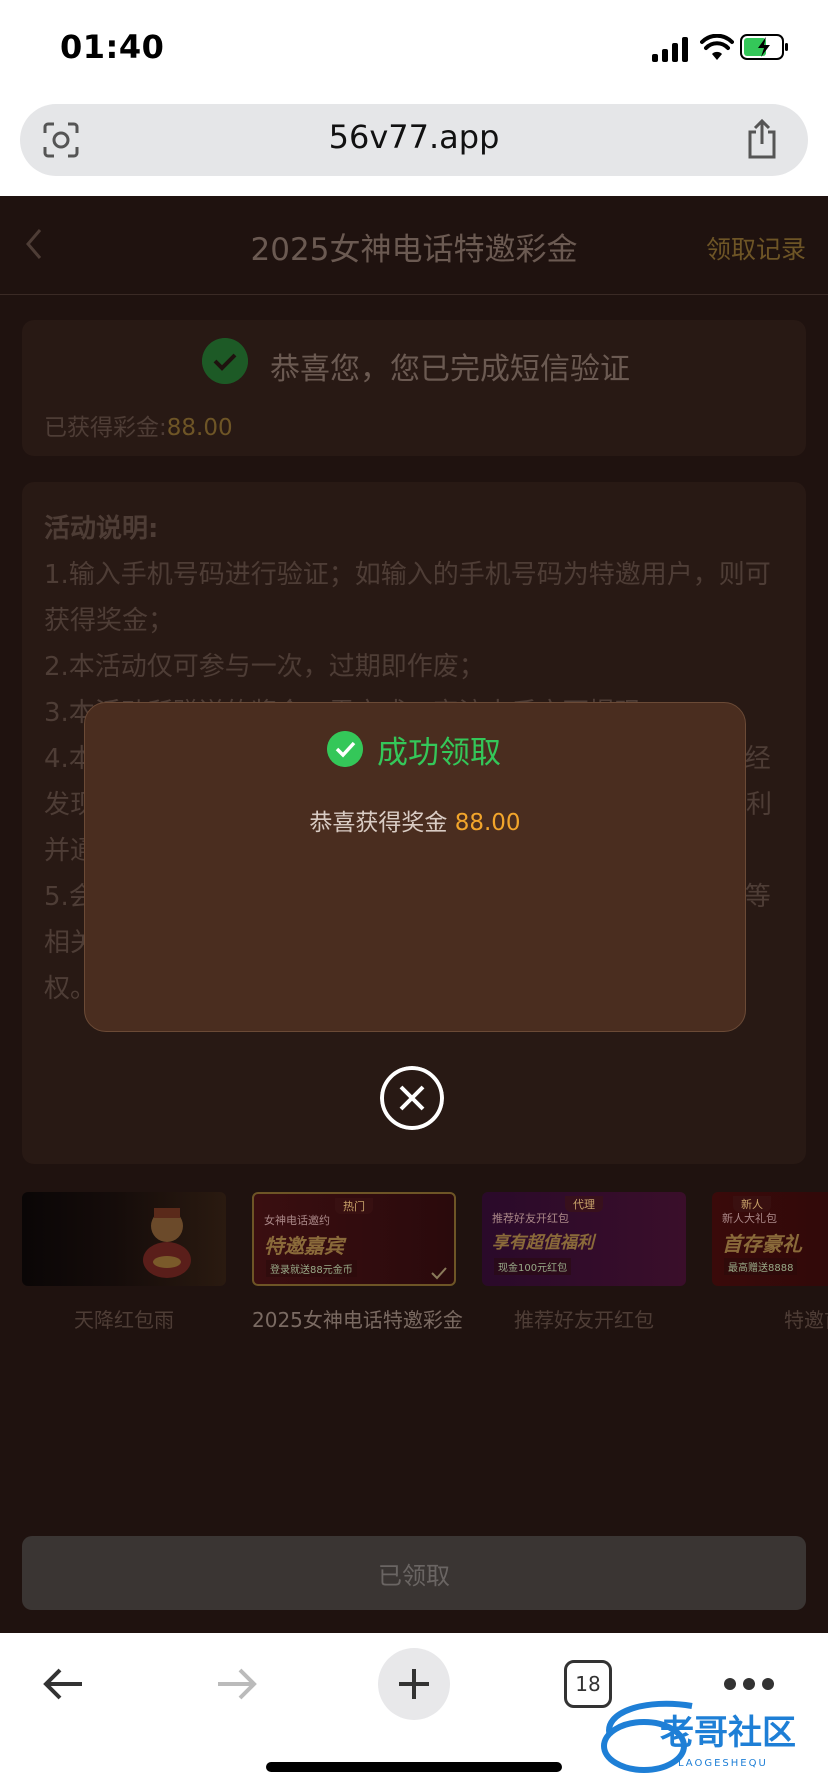 This screenshot has width=828, height=1792. Describe the element at coordinates (112, 47) in the screenshot. I see `status-time: 01:40` at that location.